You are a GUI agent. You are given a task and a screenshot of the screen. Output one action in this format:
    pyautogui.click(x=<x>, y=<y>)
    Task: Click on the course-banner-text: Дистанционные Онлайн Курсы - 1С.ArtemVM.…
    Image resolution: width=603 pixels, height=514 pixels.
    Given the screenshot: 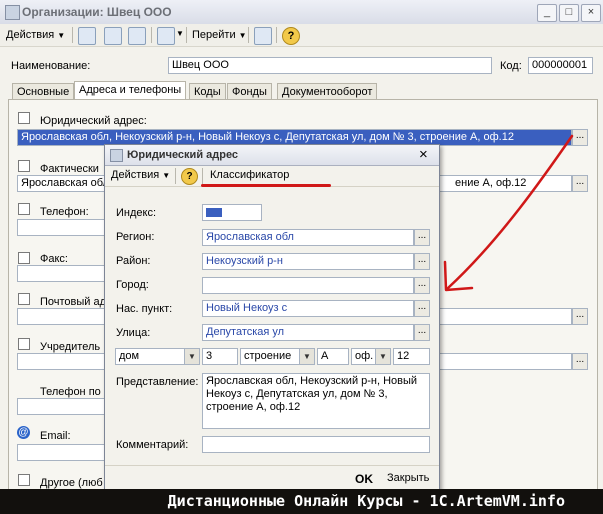 What is the action you would take?
    pyautogui.click(x=366, y=501)
    